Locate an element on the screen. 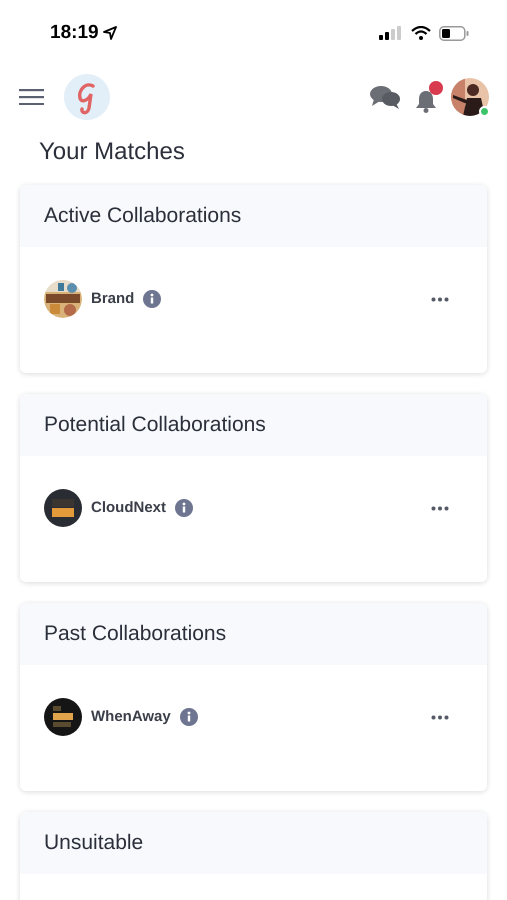 The image size is (507, 900). match-name: Brand is located at coordinates (112, 299).